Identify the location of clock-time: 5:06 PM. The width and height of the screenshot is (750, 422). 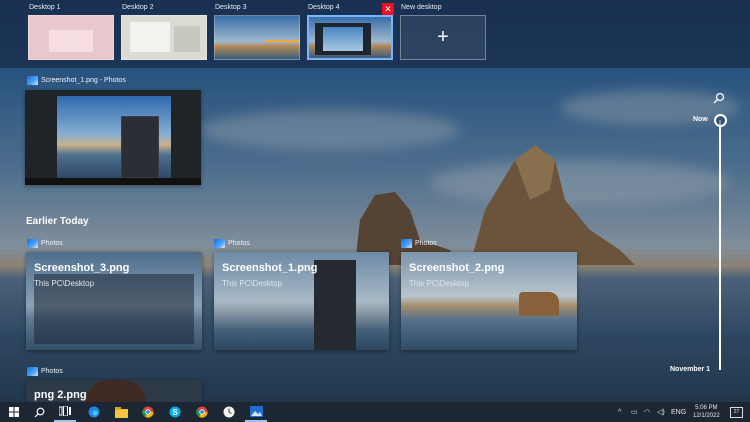
(706, 408).